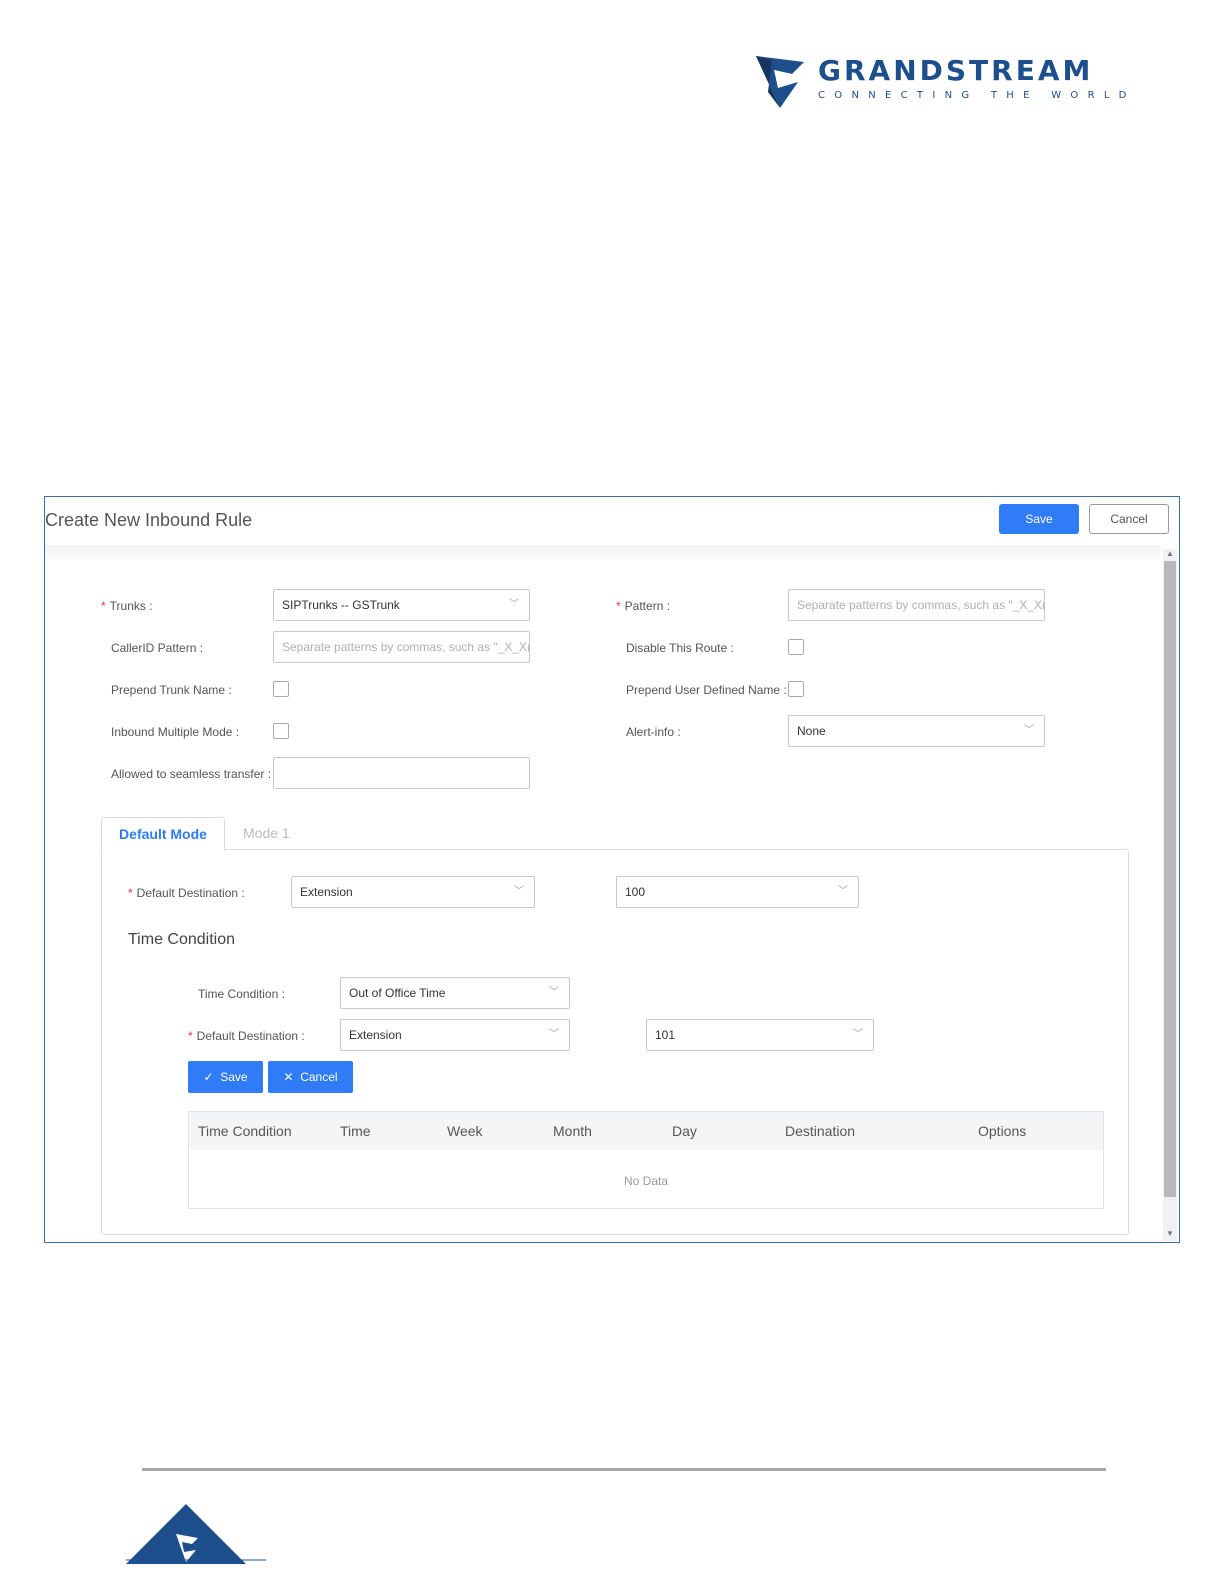 This screenshot has height=1584, width=1224. I want to click on tab-default-mode: Default Mode, so click(163, 834).